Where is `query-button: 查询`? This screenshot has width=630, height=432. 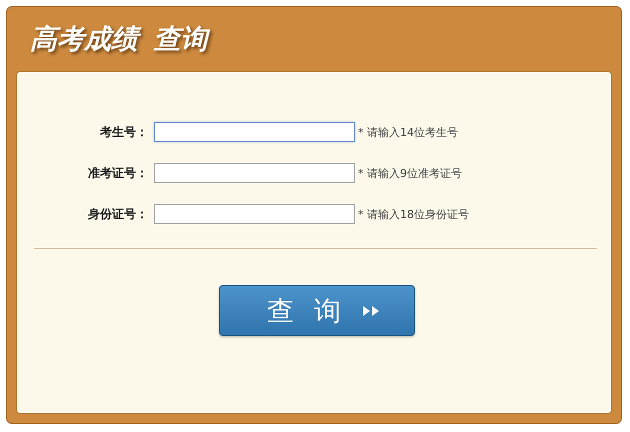 query-button: 查询 is located at coordinates (317, 310).